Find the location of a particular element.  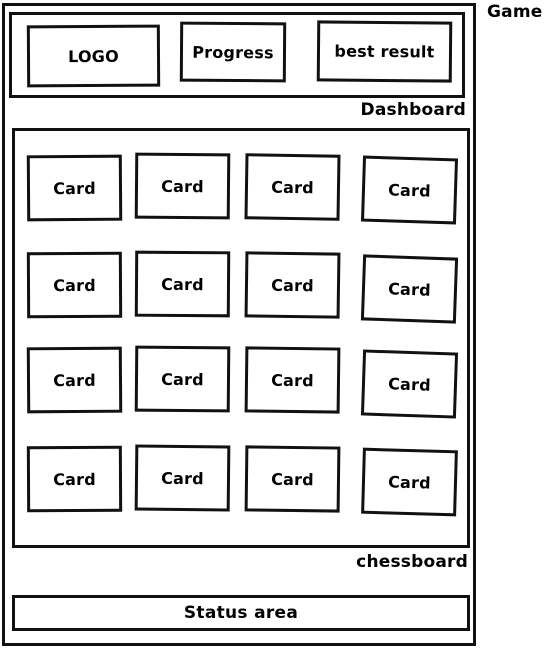

dashboard-logo-box: LOGO is located at coordinates (93, 56).